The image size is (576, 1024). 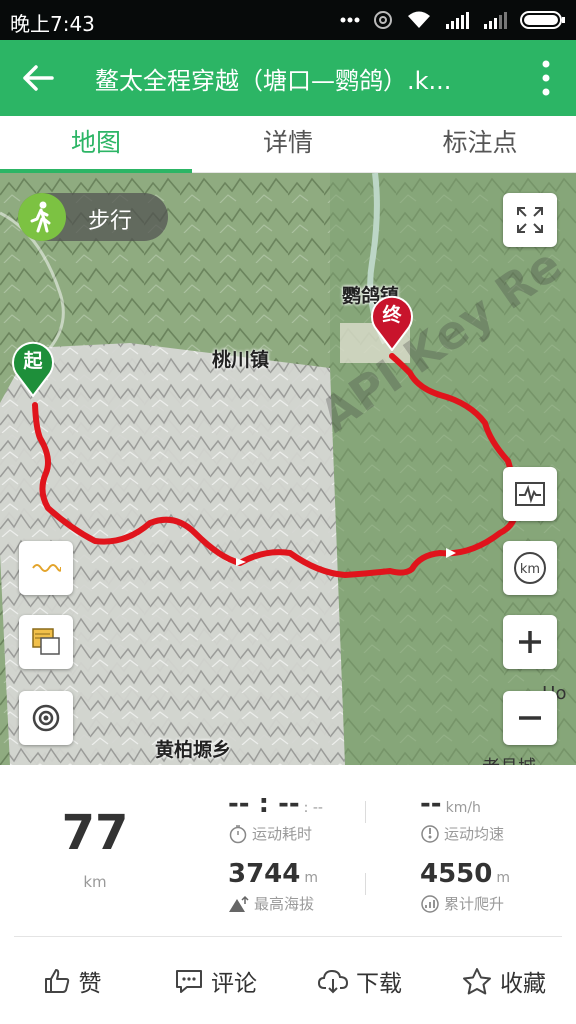 I want to click on arrow-left-icon, so click(x=38, y=78).